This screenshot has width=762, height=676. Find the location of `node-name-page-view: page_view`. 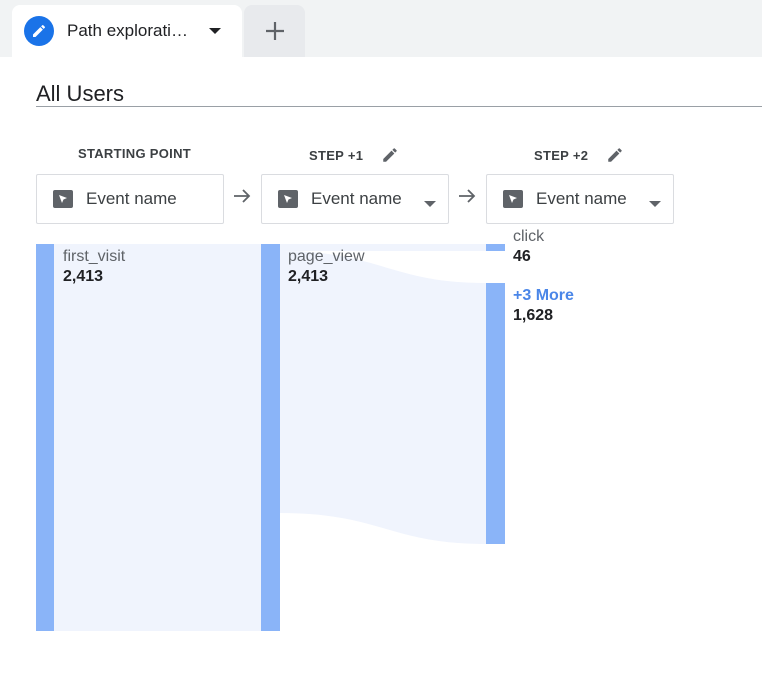

node-name-page-view: page_view is located at coordinates (326, 256).